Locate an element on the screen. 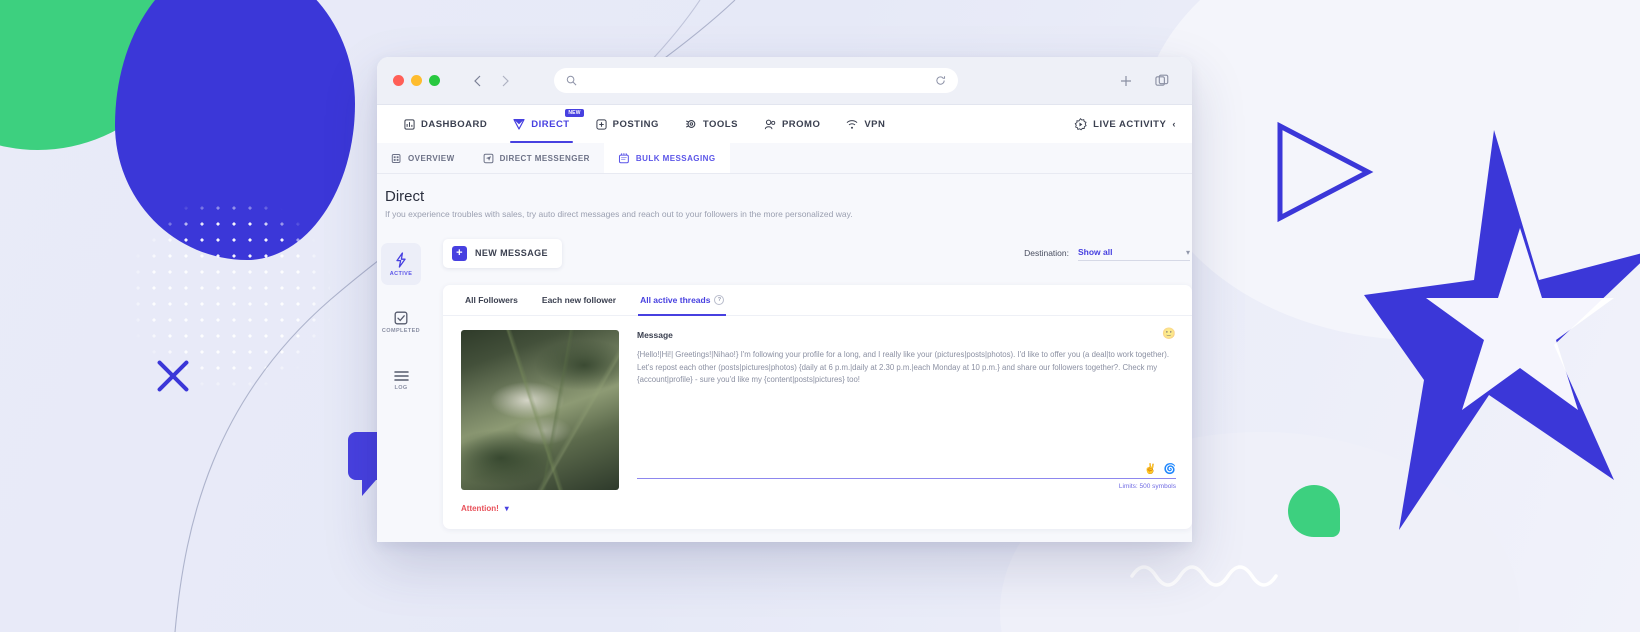 The height and width of the screenshot is (632, 1640). tab-label: All Followers is located at coordinates (491, 300).